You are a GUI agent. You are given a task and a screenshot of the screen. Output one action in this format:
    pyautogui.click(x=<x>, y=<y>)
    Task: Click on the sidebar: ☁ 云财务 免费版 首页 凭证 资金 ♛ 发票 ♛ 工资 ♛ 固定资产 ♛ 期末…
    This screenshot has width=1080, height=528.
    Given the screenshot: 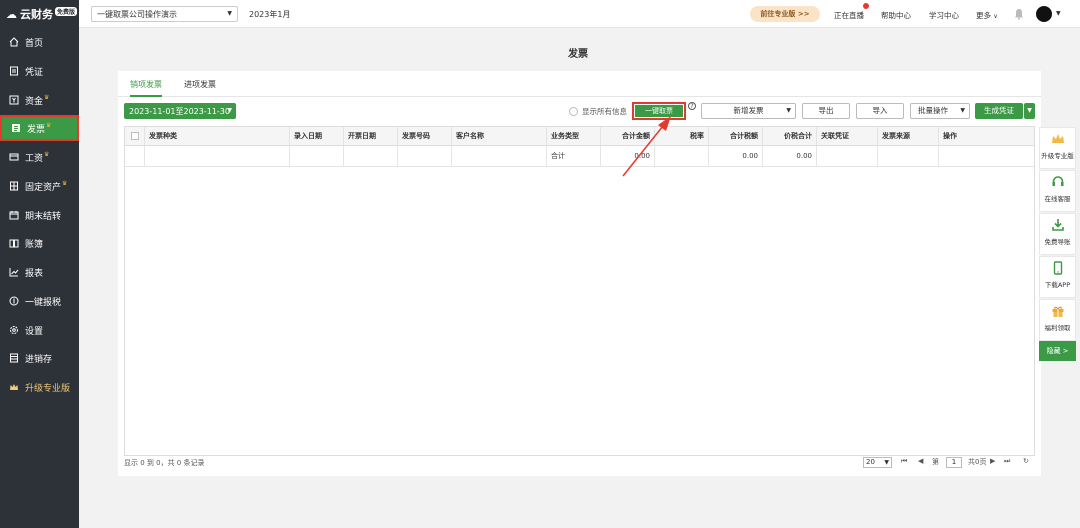 What is the action you would take?
    pyautogui.click(x=39, y=264)
    